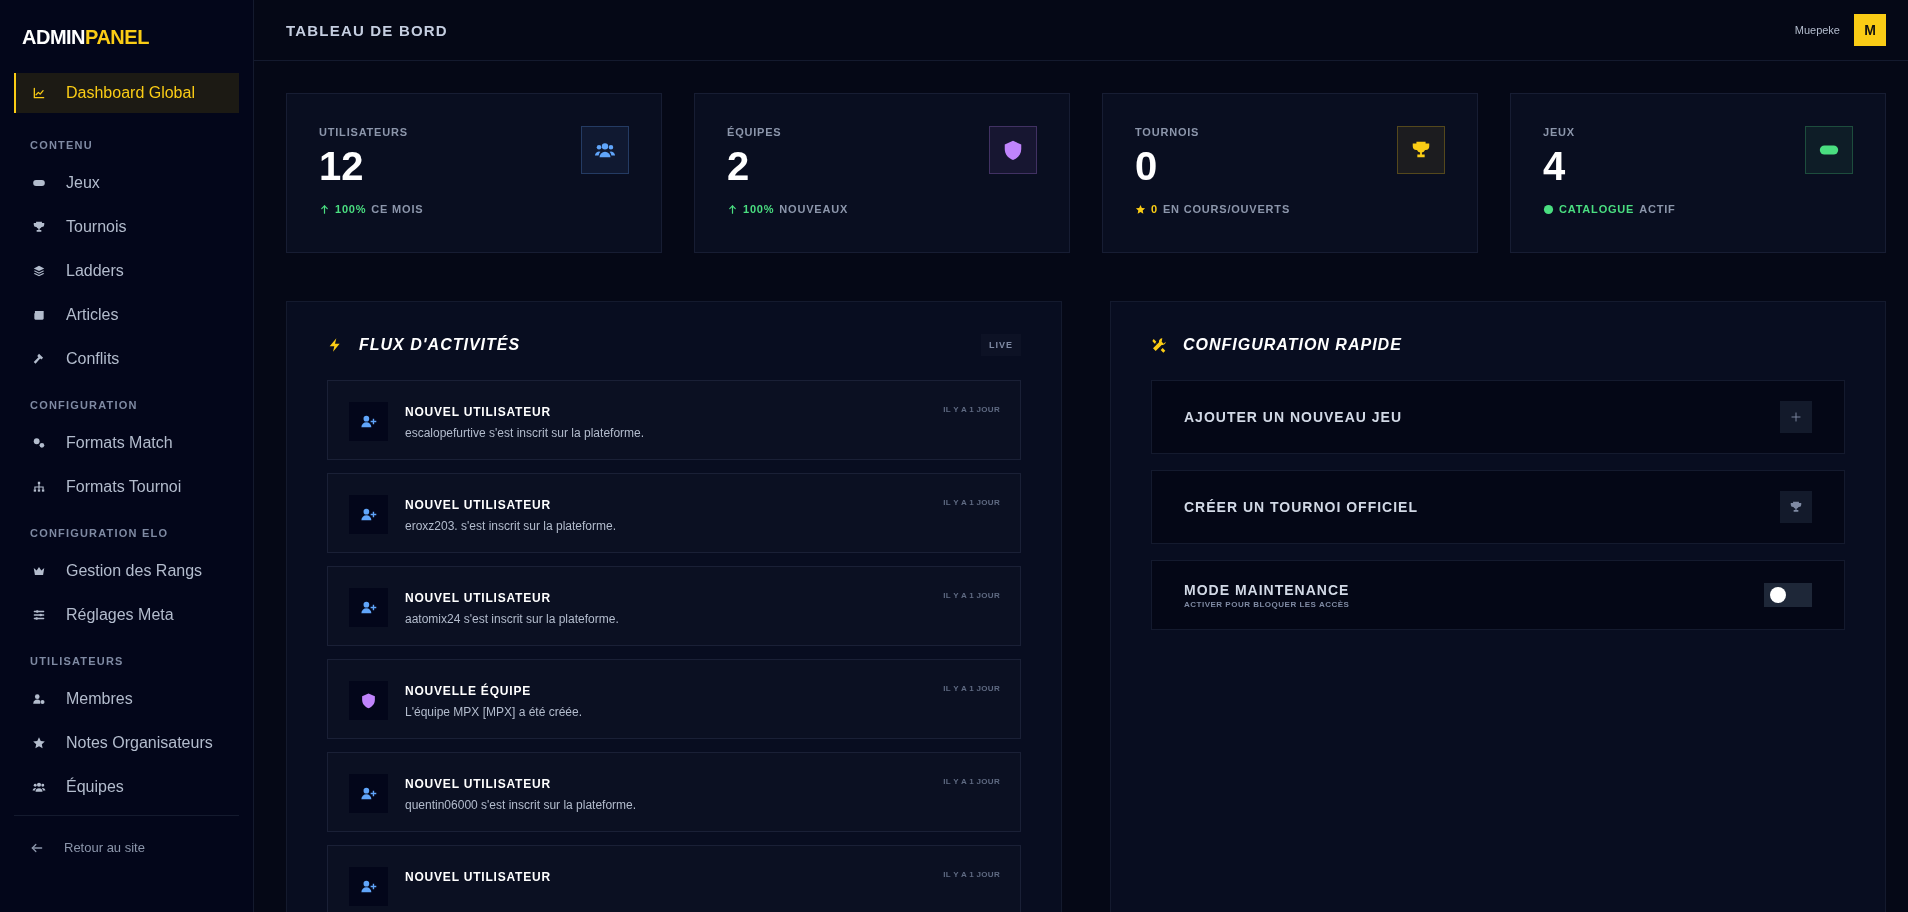  I want to click on hierarchy-icon, so click(39, 487).